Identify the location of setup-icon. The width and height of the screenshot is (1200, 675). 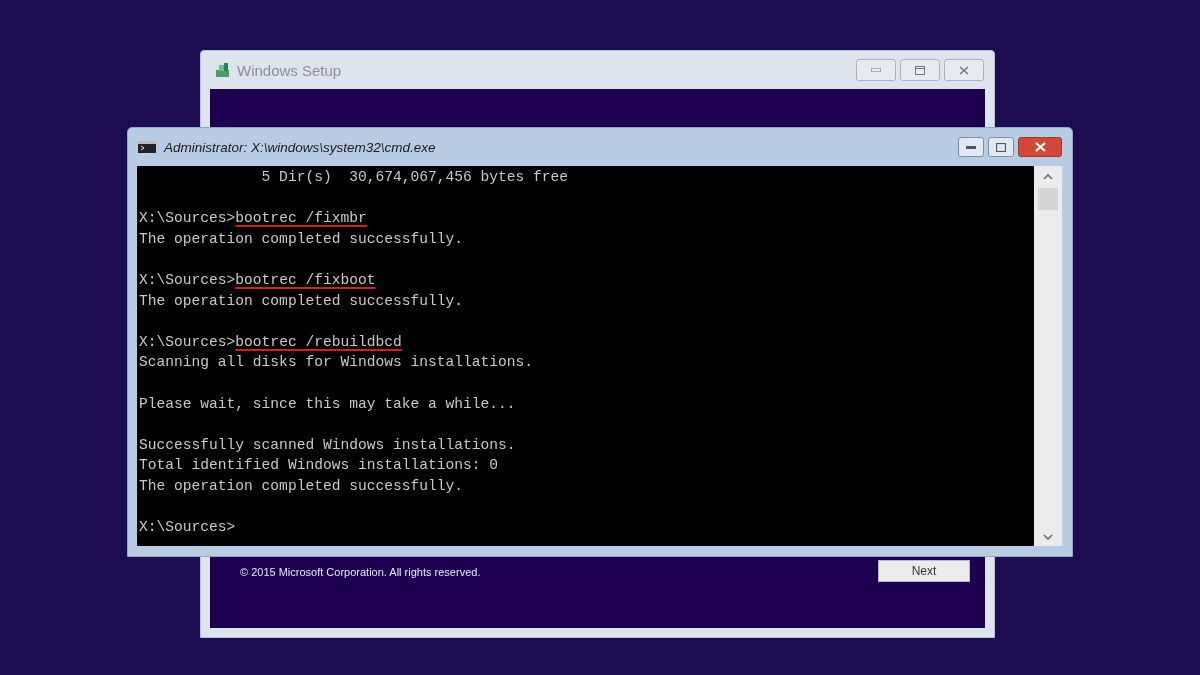
(223, 70).